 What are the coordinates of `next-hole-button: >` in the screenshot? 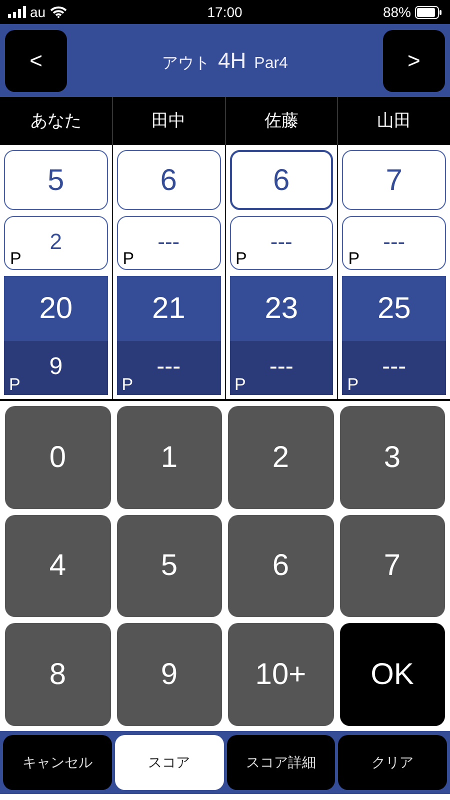 It's located at (413, 61).